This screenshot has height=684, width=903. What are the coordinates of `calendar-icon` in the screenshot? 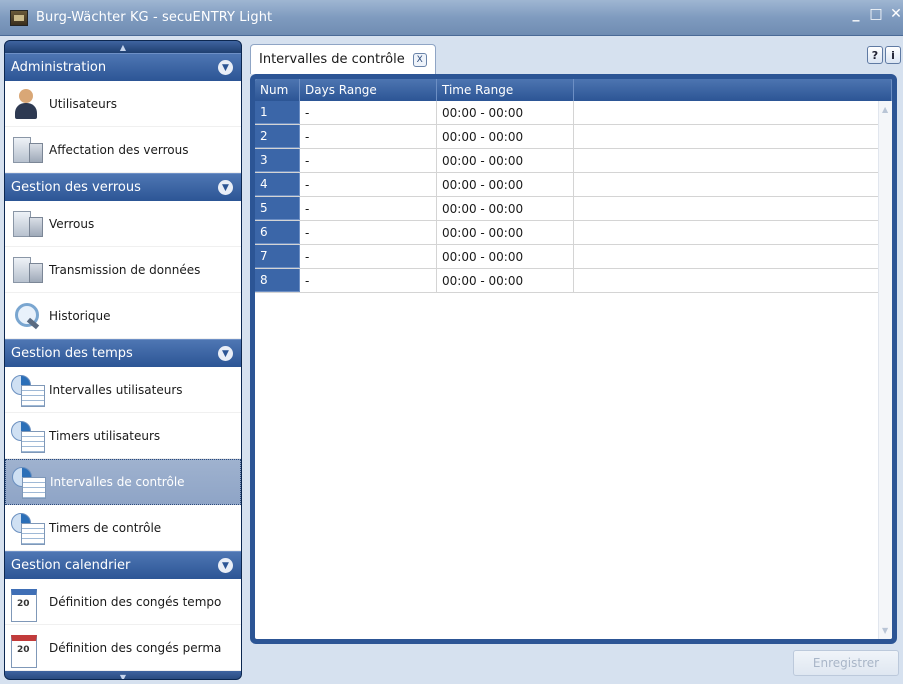 It's located at (27, 603).